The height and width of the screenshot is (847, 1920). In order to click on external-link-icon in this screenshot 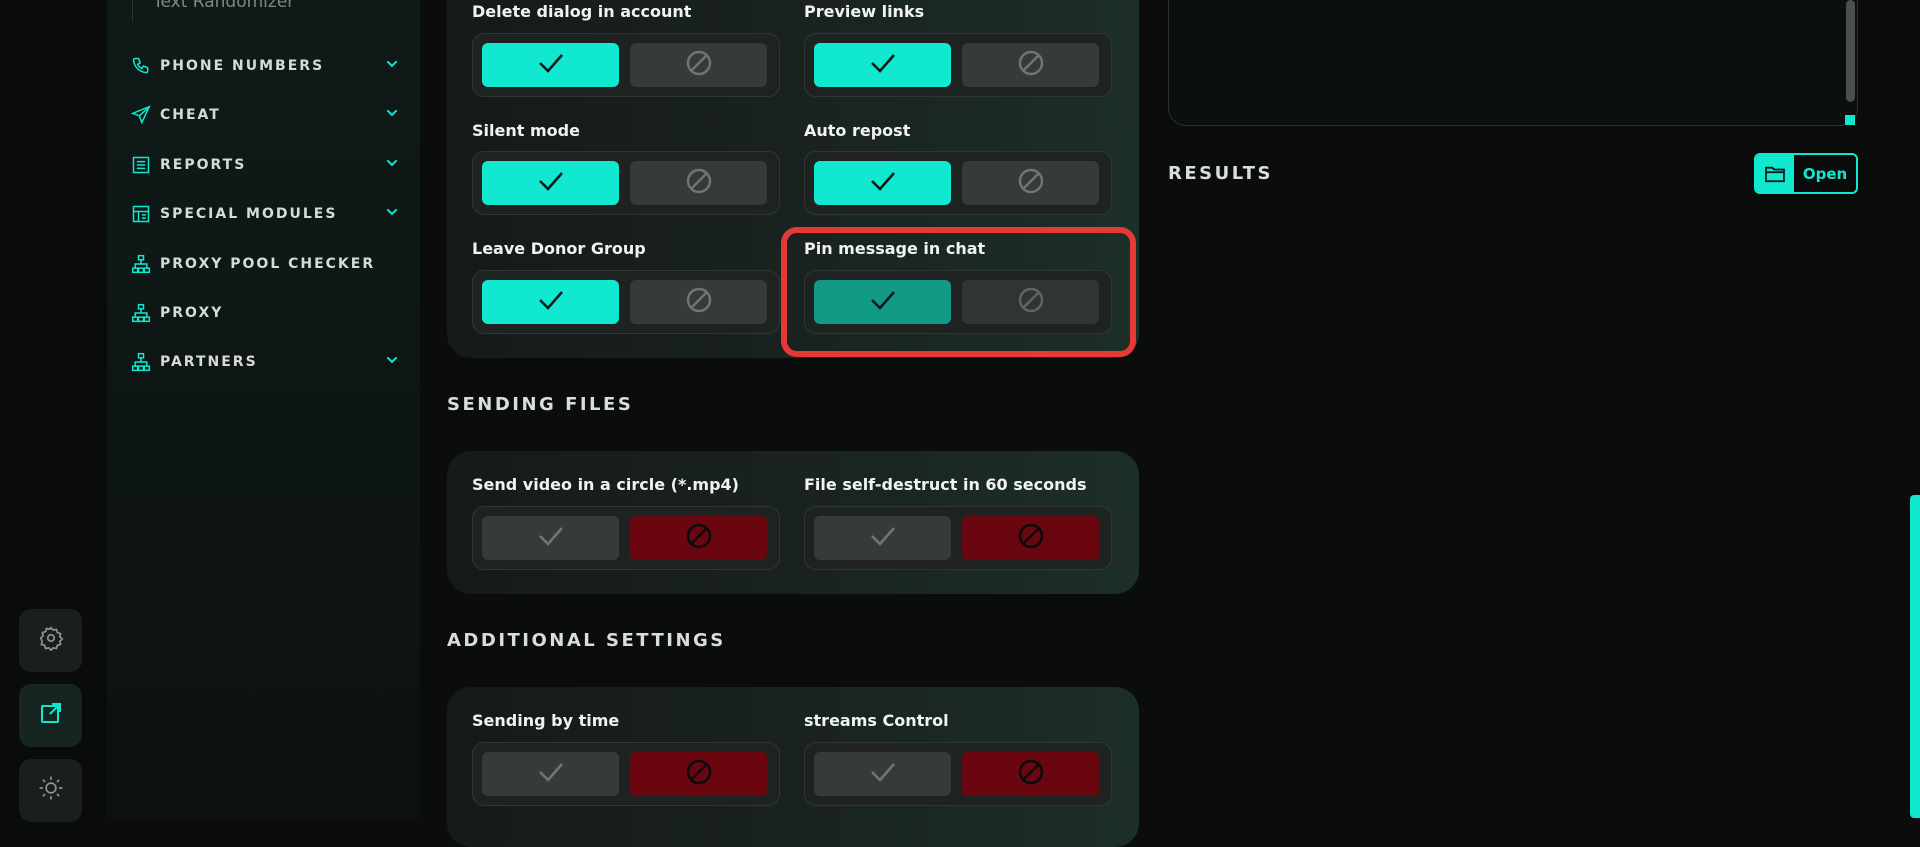, I will do `click(51, 715)`.